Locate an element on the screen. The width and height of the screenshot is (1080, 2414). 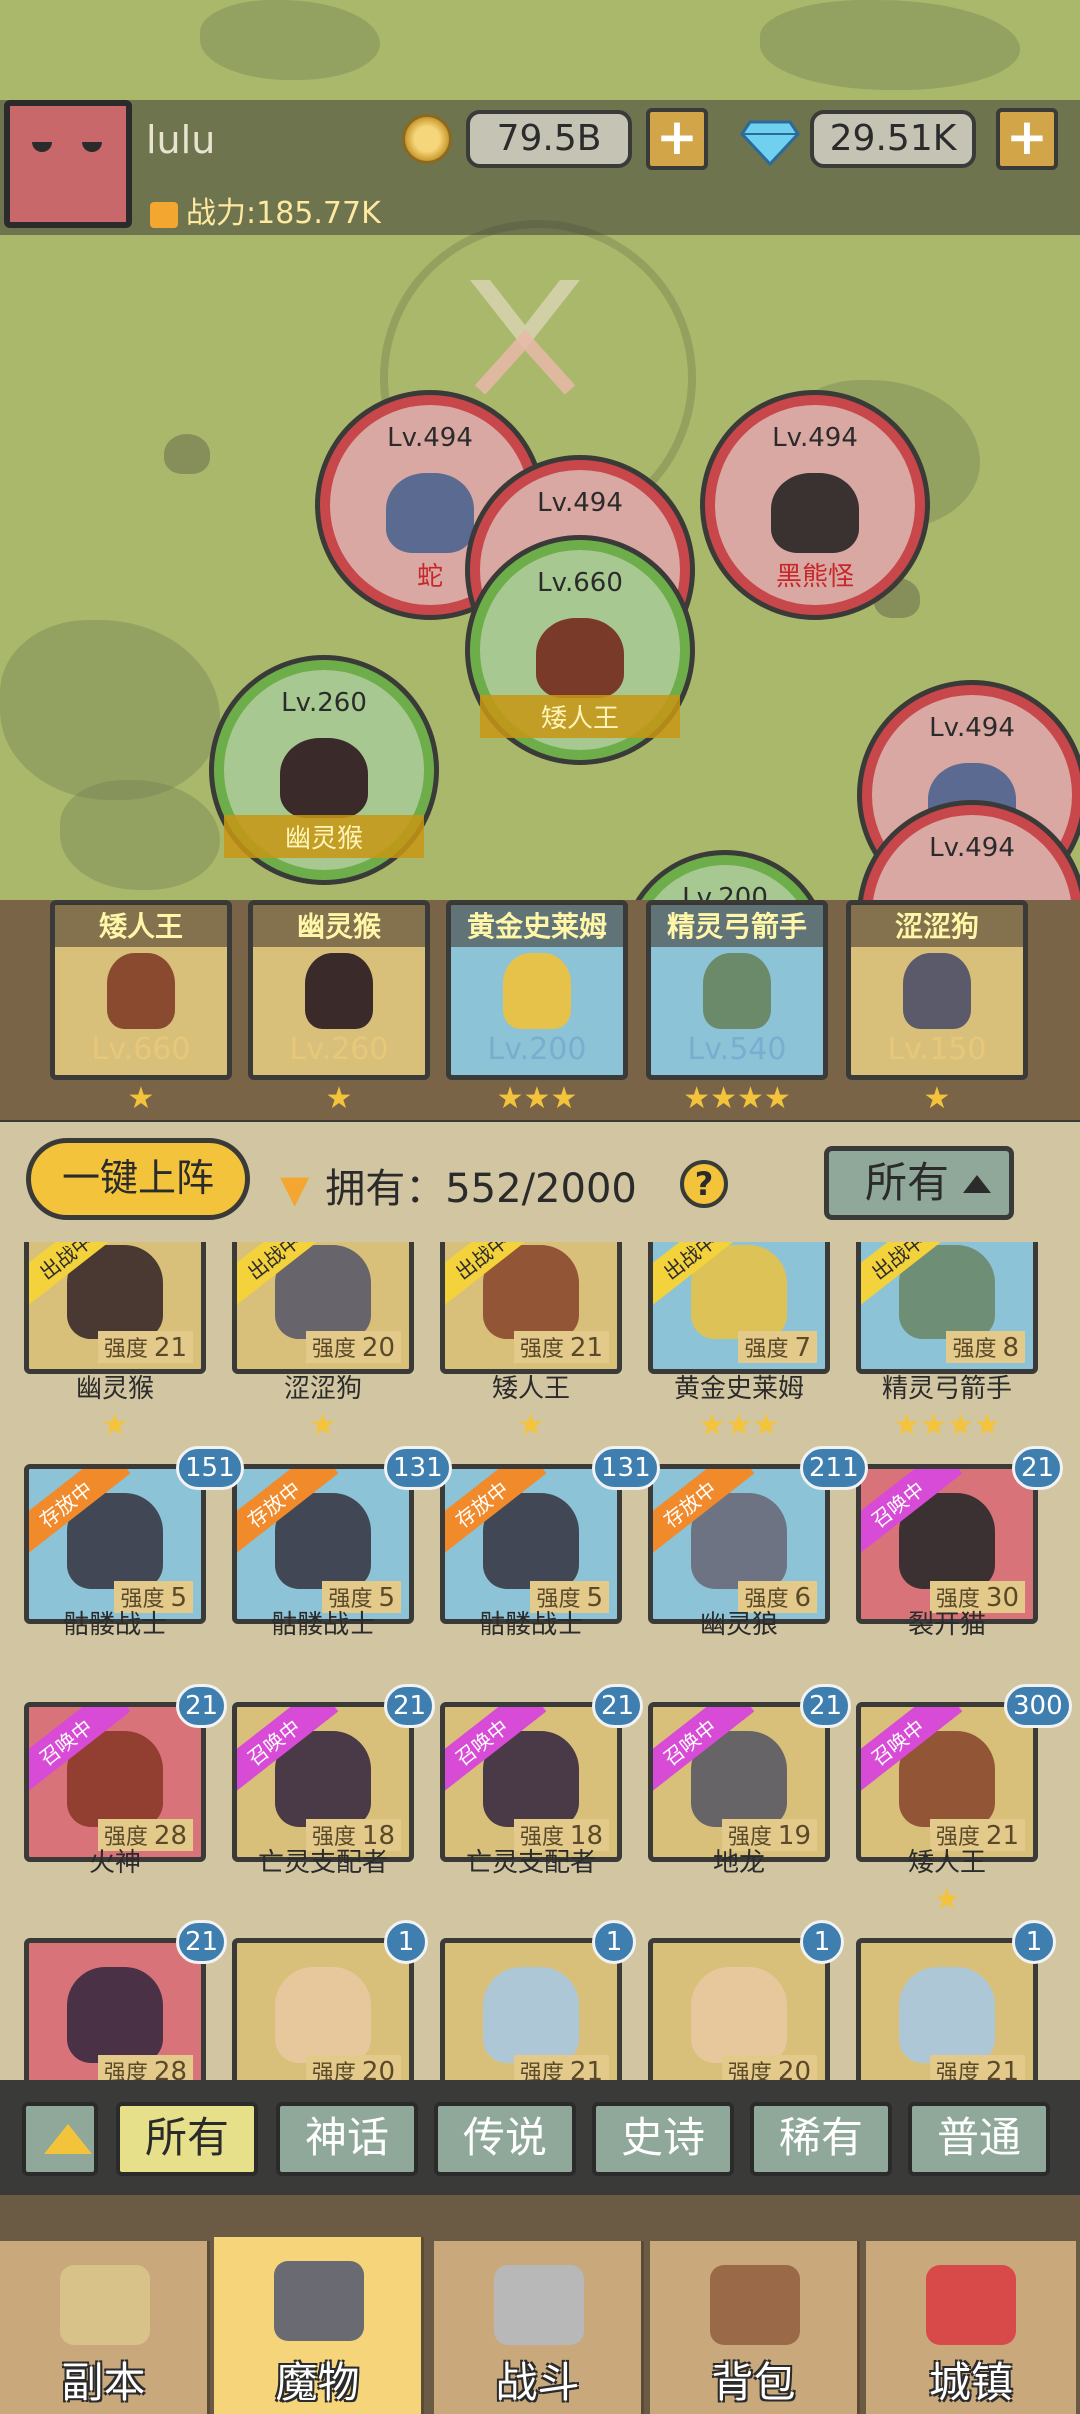
map-monster: Lv.660 矮人王 is located at coordinates (580, 650).